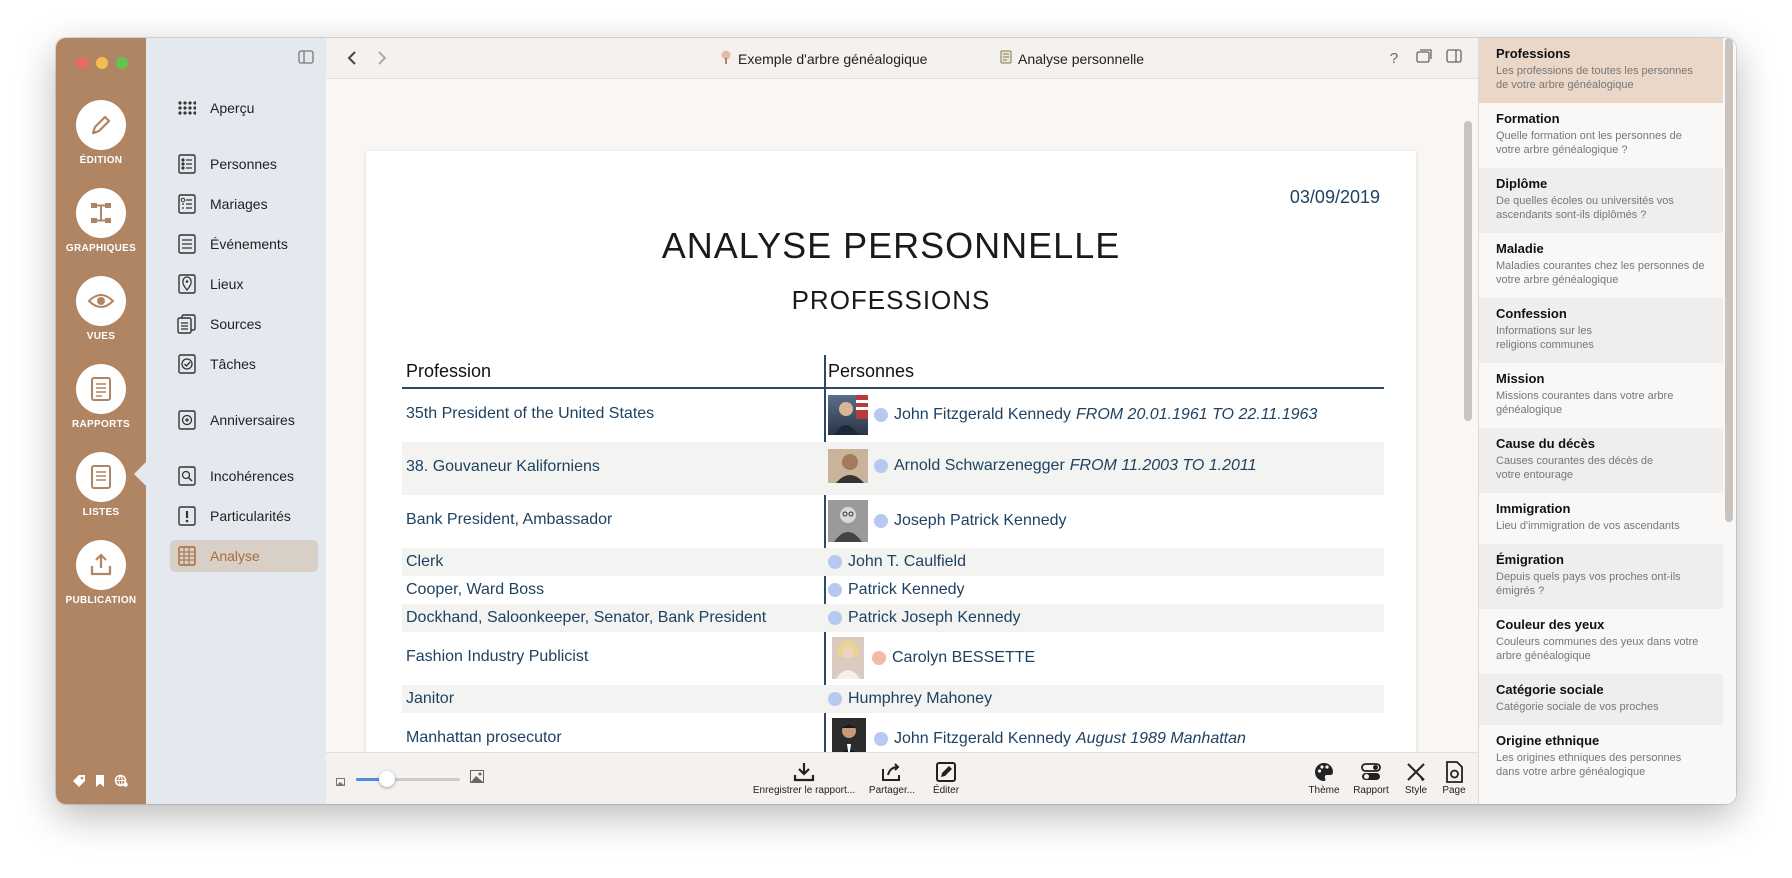  What do you see at coordinates (1454, 58) in the screenshot?
I see `inspector-toggle-button` at bounding box center [1454, 58].